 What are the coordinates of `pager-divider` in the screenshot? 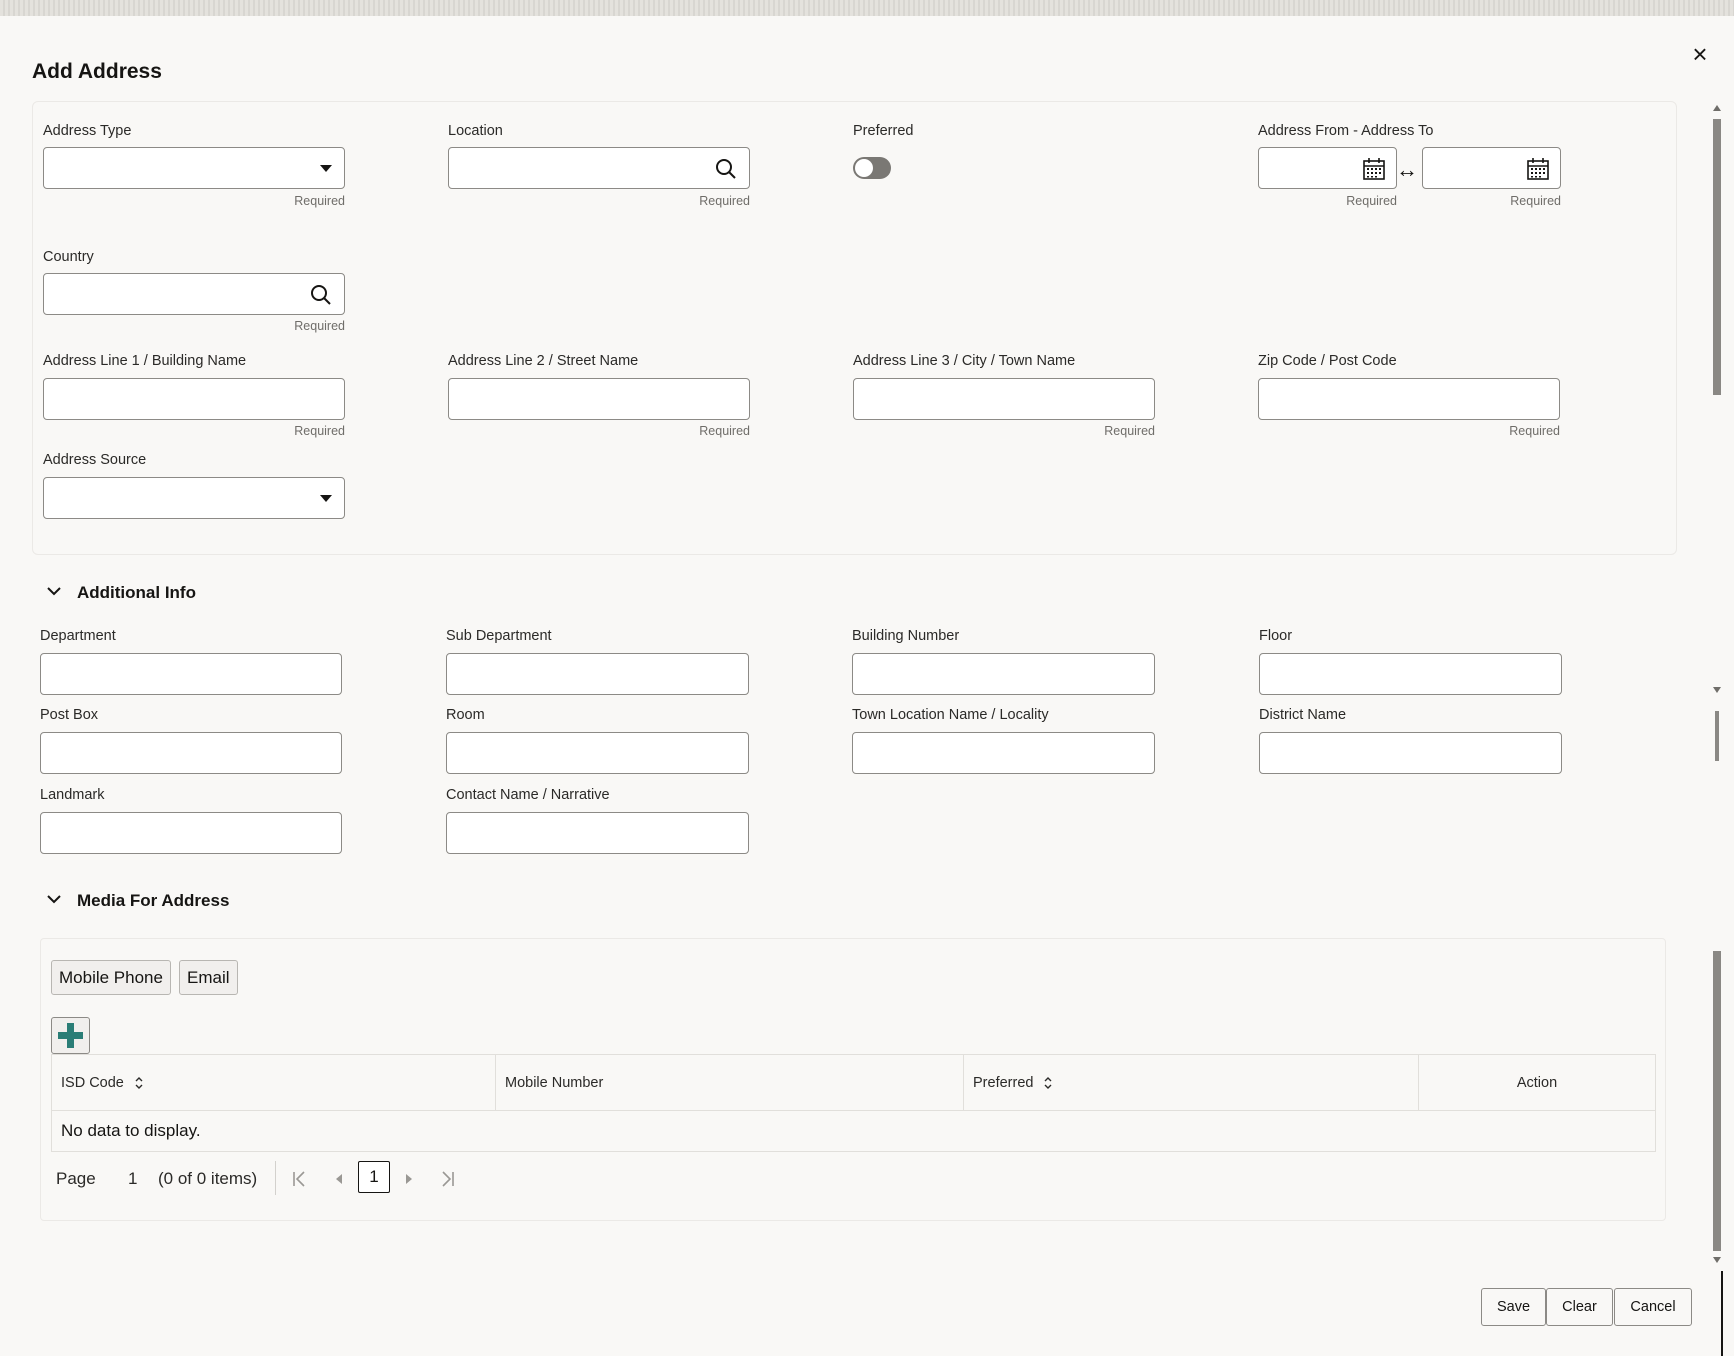 It's located at (275, 1178).